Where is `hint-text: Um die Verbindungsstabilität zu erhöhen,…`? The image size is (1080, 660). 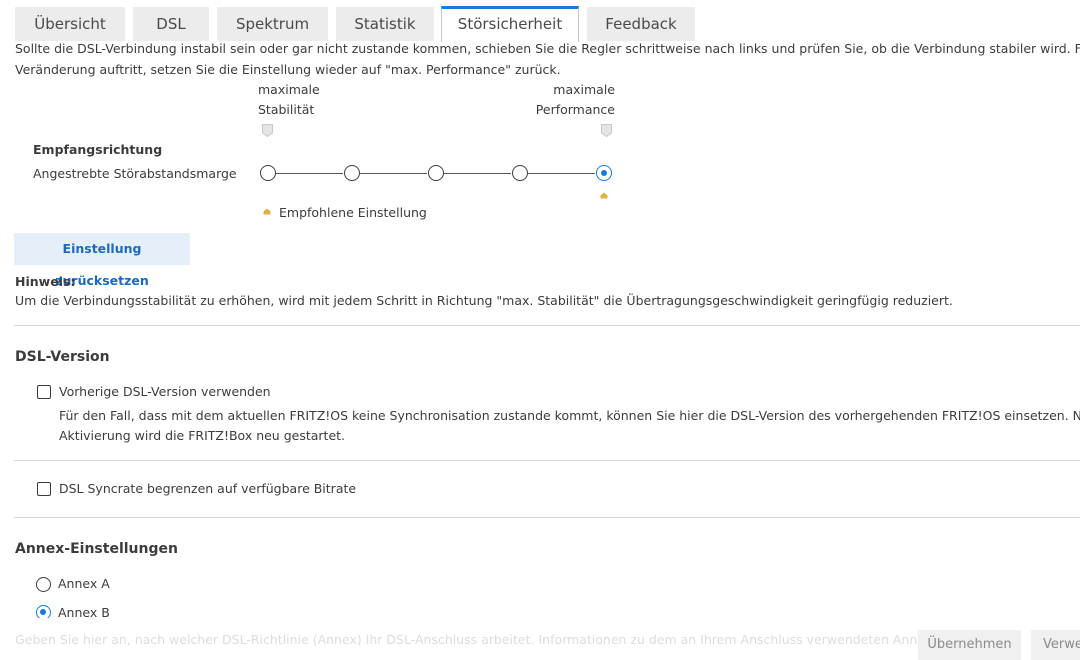
hint-text: Um die Verbindungsstabilität zu erhöhen,… is located at coordinates (484, 300).